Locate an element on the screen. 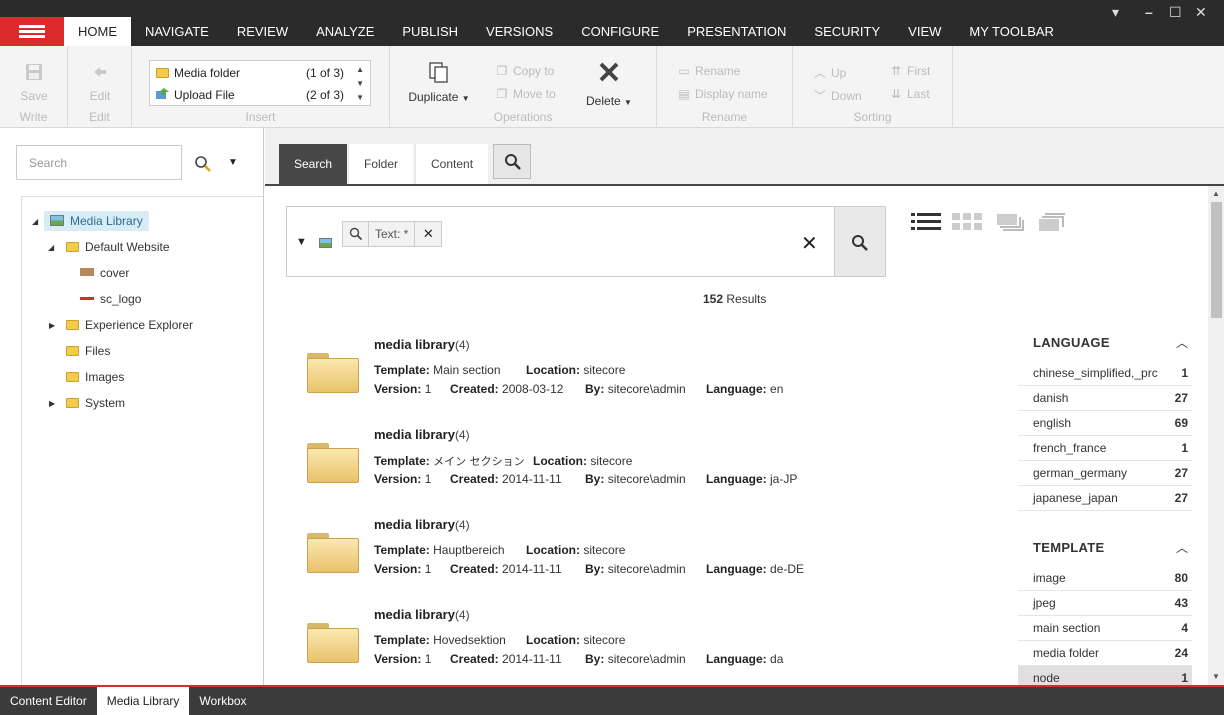  facet-row: main section 4 is located at coordinates (1105, 628).